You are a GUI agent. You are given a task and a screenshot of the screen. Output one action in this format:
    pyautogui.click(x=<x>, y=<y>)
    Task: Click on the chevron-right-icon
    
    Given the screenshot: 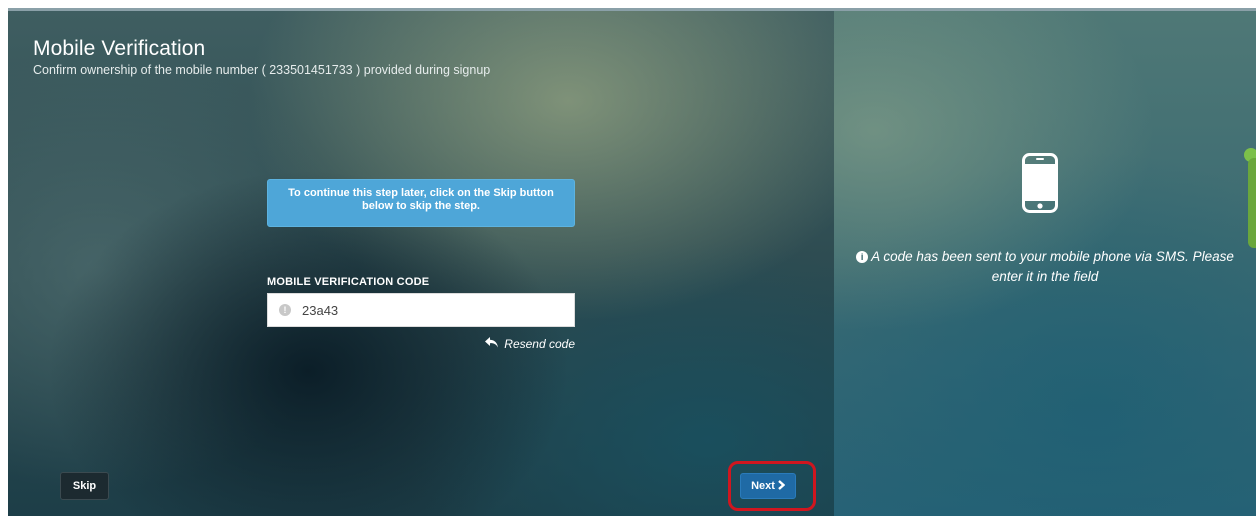 What is the action you would take?
    pyautogui.click(x=782, y=486)
    